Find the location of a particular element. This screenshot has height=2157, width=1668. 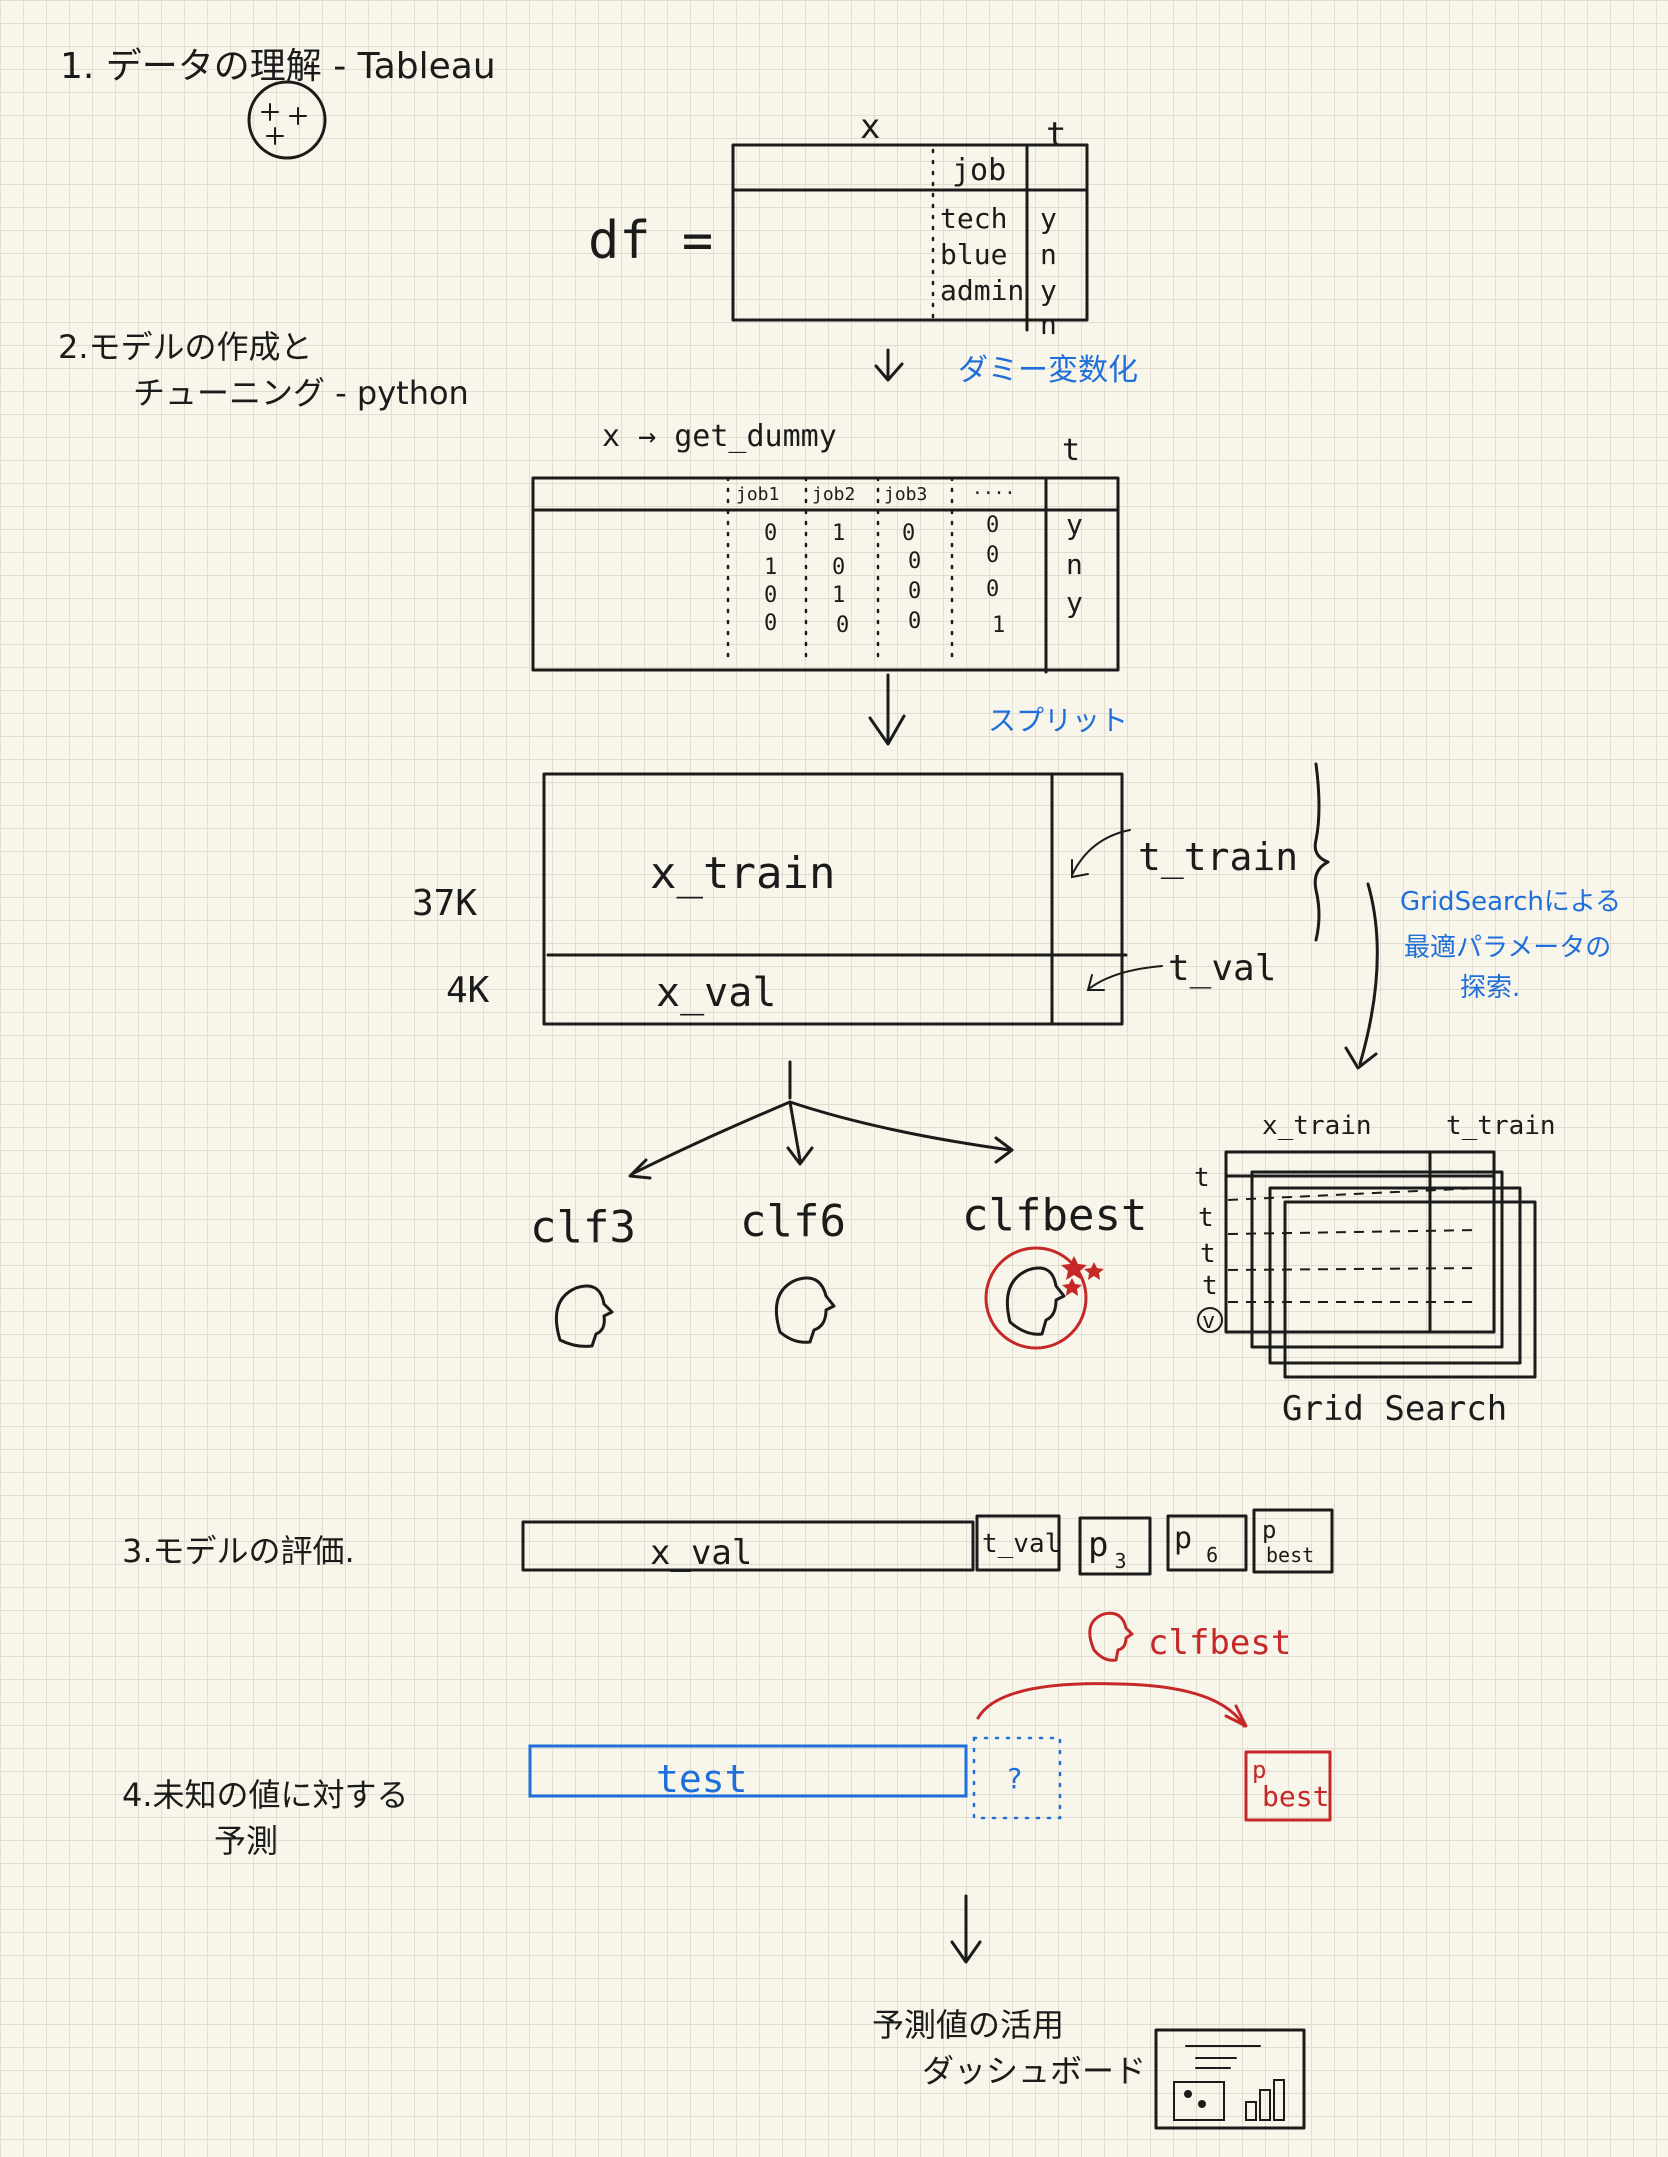

prediction-pbest: p best is located at coordinates (1290, 1784).